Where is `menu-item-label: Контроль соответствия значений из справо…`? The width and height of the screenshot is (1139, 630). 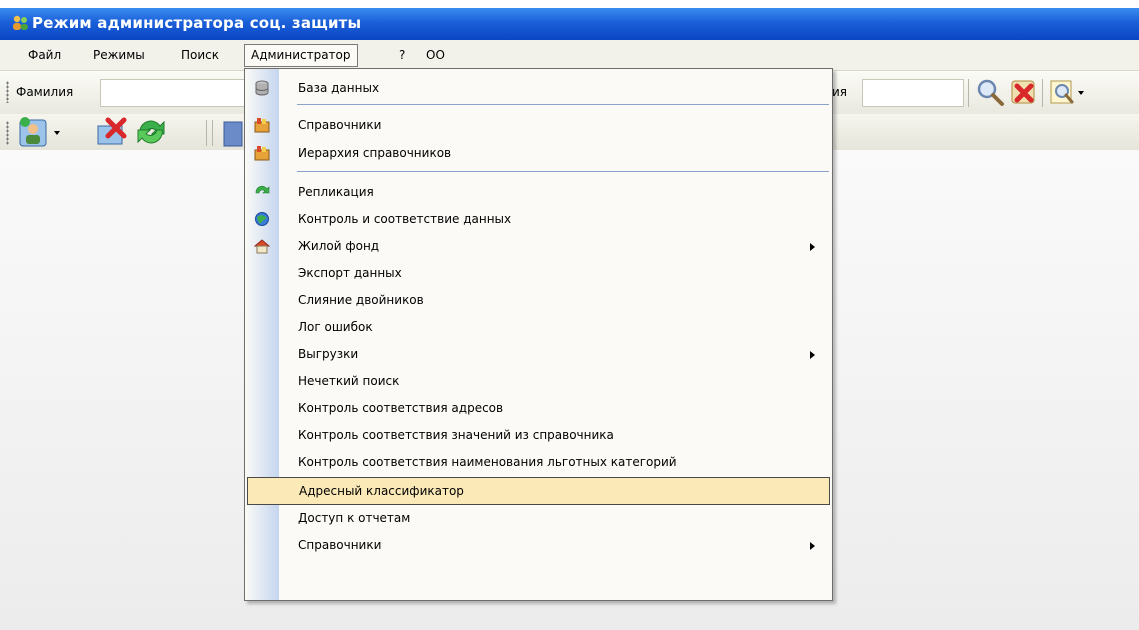
menu-item-label: Контроль соответствия значений из справо… is located at coordinates (456, 435).